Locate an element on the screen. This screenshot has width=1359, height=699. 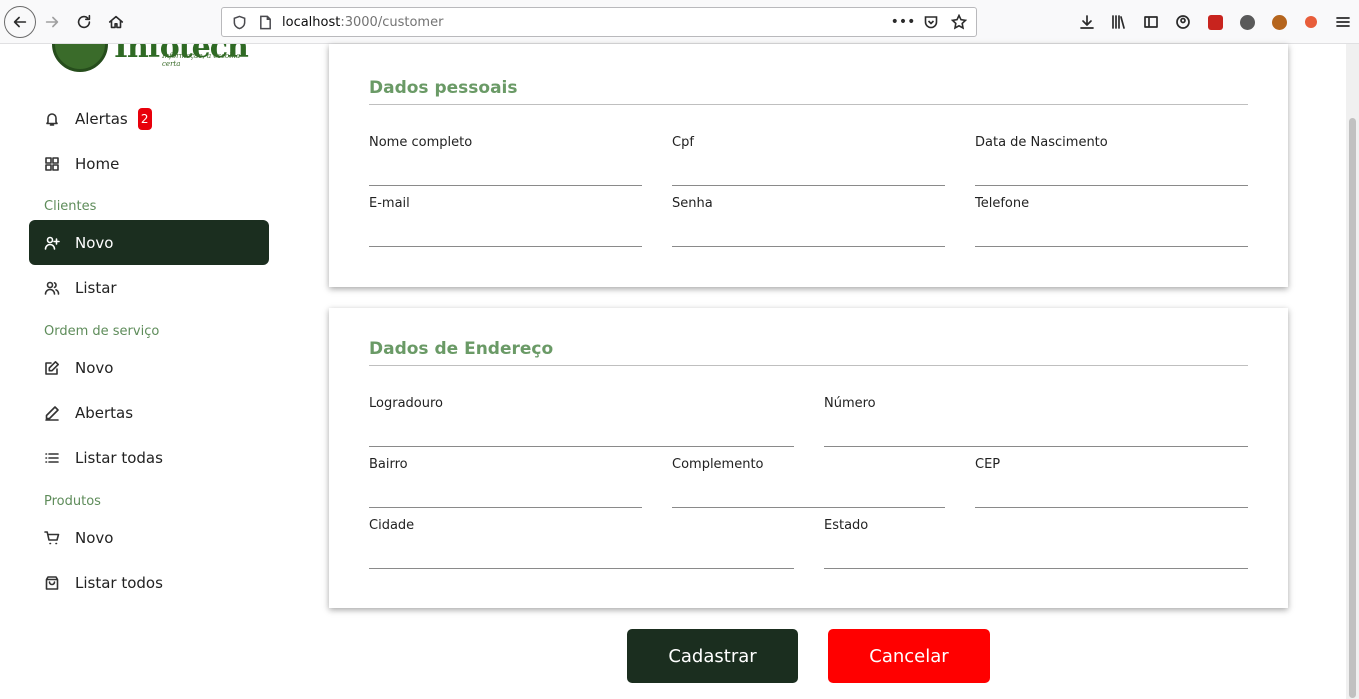
bell-icon is located at coordinates (52, 119).